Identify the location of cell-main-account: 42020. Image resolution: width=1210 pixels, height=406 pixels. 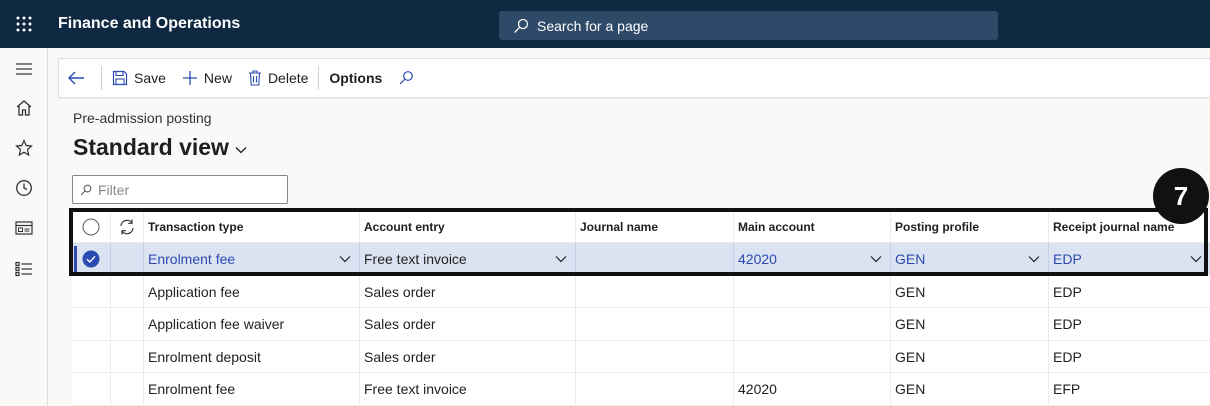
(812, 389).